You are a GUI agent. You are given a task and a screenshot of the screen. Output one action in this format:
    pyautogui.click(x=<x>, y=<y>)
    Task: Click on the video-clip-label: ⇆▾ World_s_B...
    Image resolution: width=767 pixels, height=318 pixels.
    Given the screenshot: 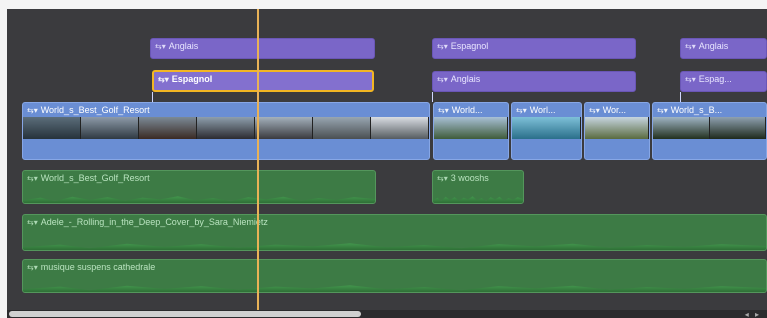 What is the action you would take?
    pyautogui.click(x=690, y=110)
    